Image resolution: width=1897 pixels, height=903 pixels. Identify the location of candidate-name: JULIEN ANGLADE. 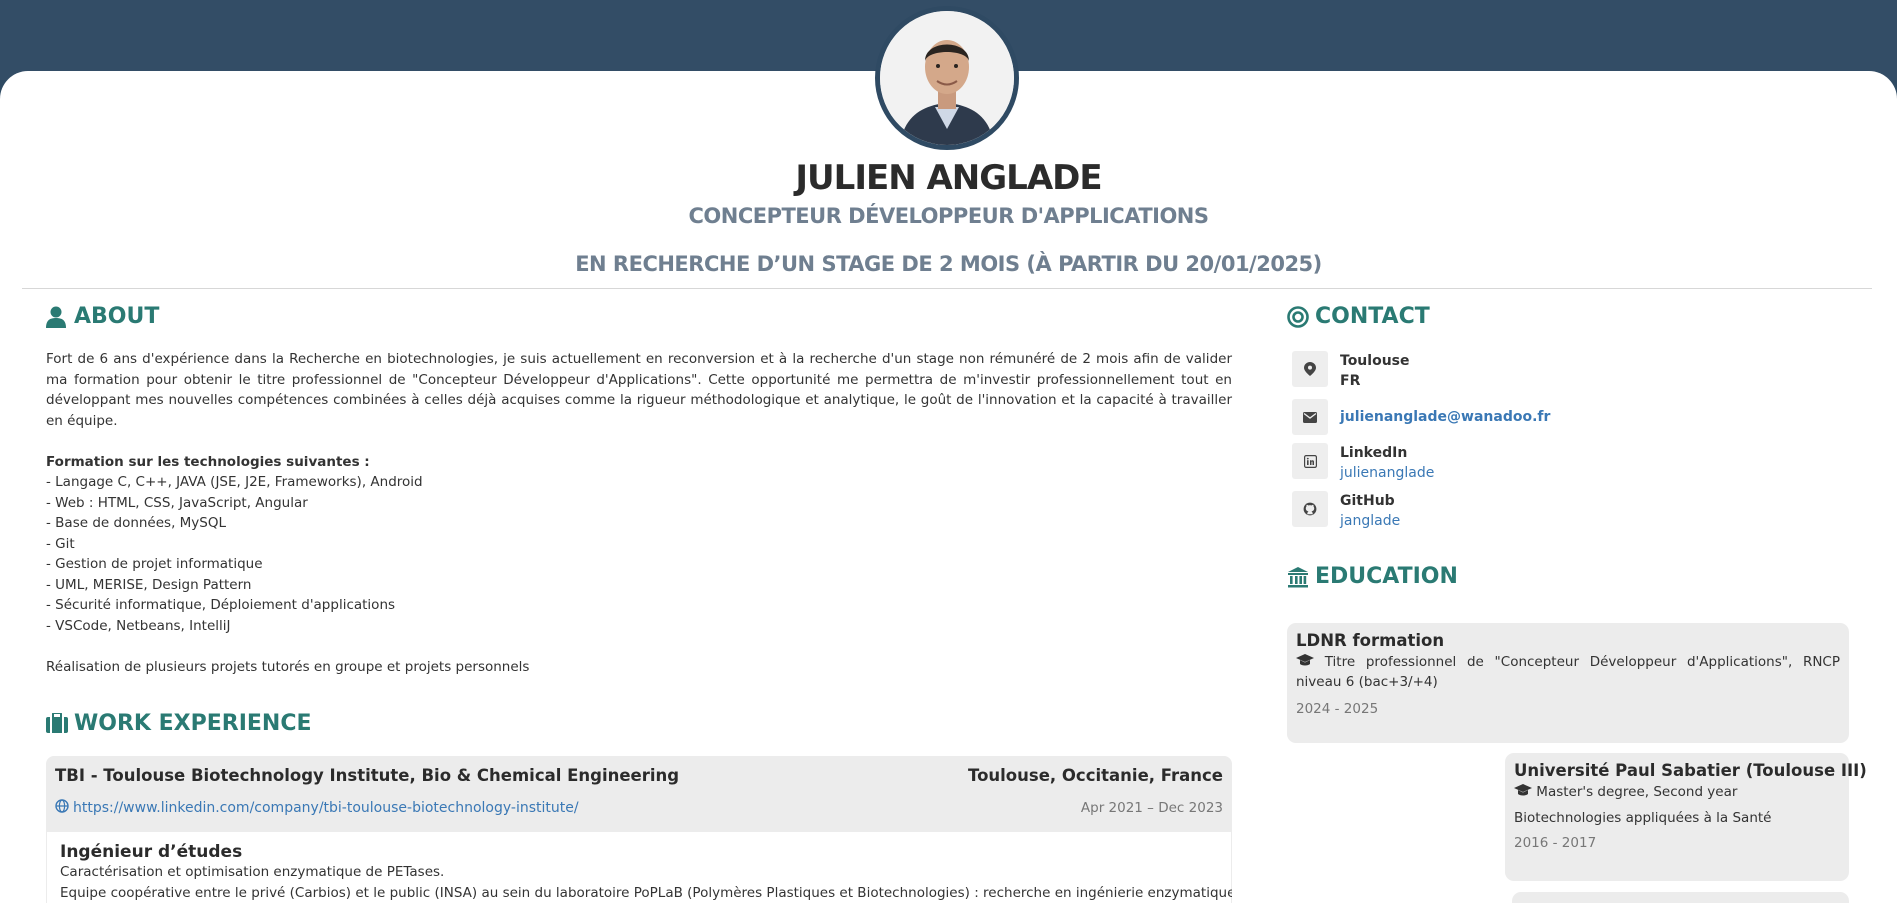
(948, 178).